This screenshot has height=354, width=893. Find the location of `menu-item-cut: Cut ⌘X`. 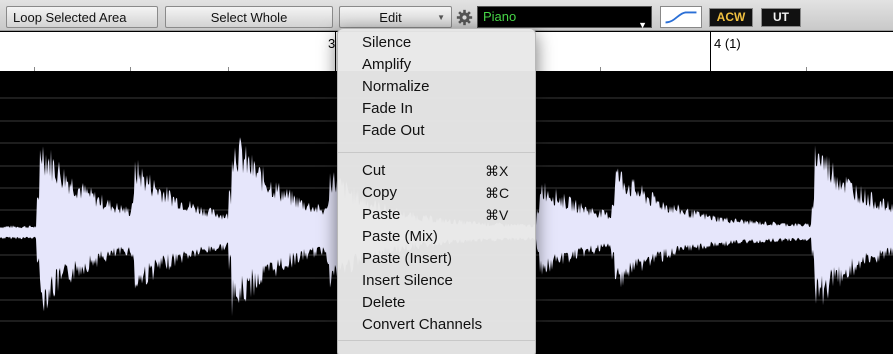

menu-item-cut: Cut ⌘X is located at coordinates (436, 171).